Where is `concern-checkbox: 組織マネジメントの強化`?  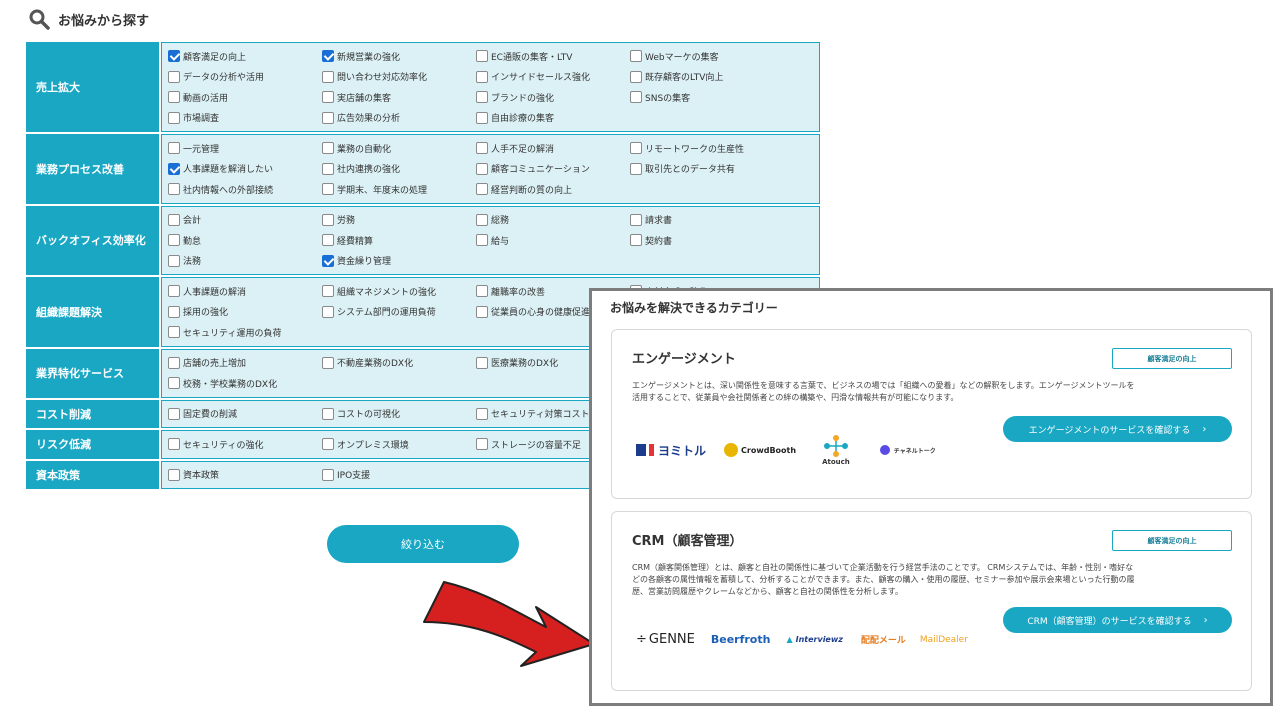 concern-checkbox: 組織マネジメントの強化 is located at coordinates (399, 291).